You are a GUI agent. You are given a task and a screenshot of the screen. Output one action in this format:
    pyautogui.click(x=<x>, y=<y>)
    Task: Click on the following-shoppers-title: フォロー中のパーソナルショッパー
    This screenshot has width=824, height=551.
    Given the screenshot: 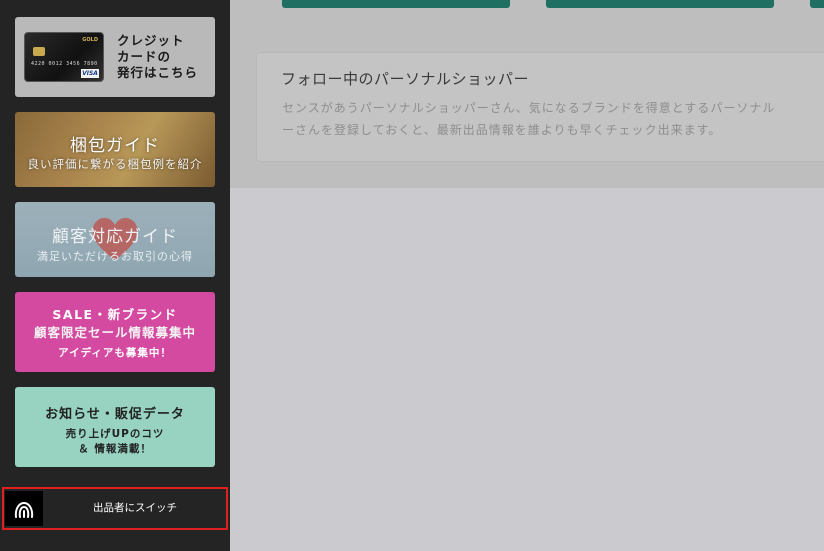 What is the action you would take?
    pyautogui.click(x=405, y=79)
    